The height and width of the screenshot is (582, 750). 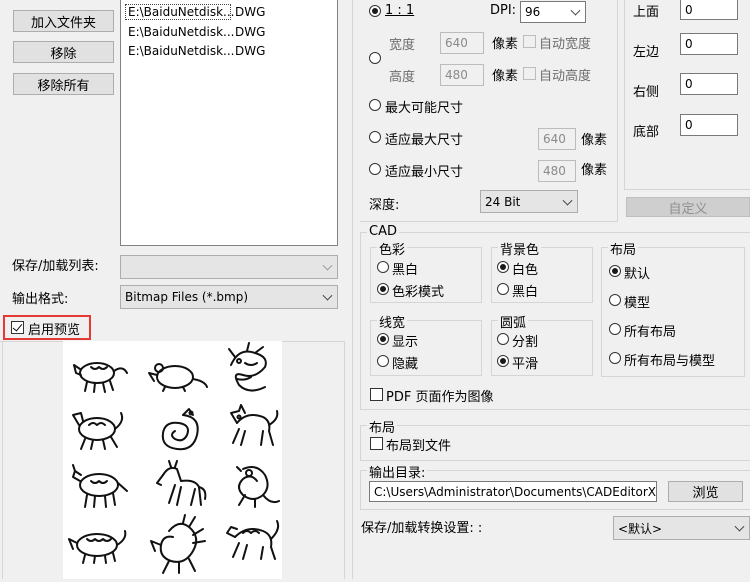 I want to click on fit-max-radio, so click(x=375, y=137).